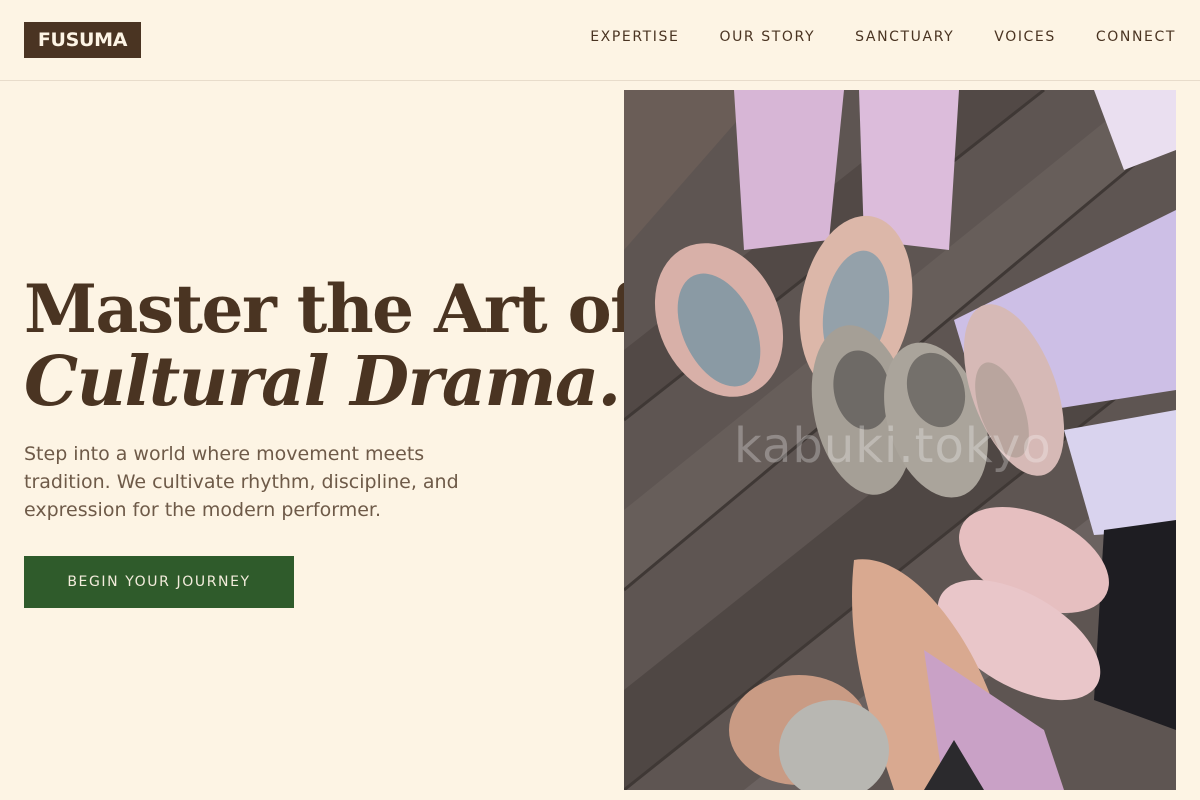 The width and height of the screenshot is (1200, 800). I want to click on hero-title-line1: Master the Art of, so click(331, 309).